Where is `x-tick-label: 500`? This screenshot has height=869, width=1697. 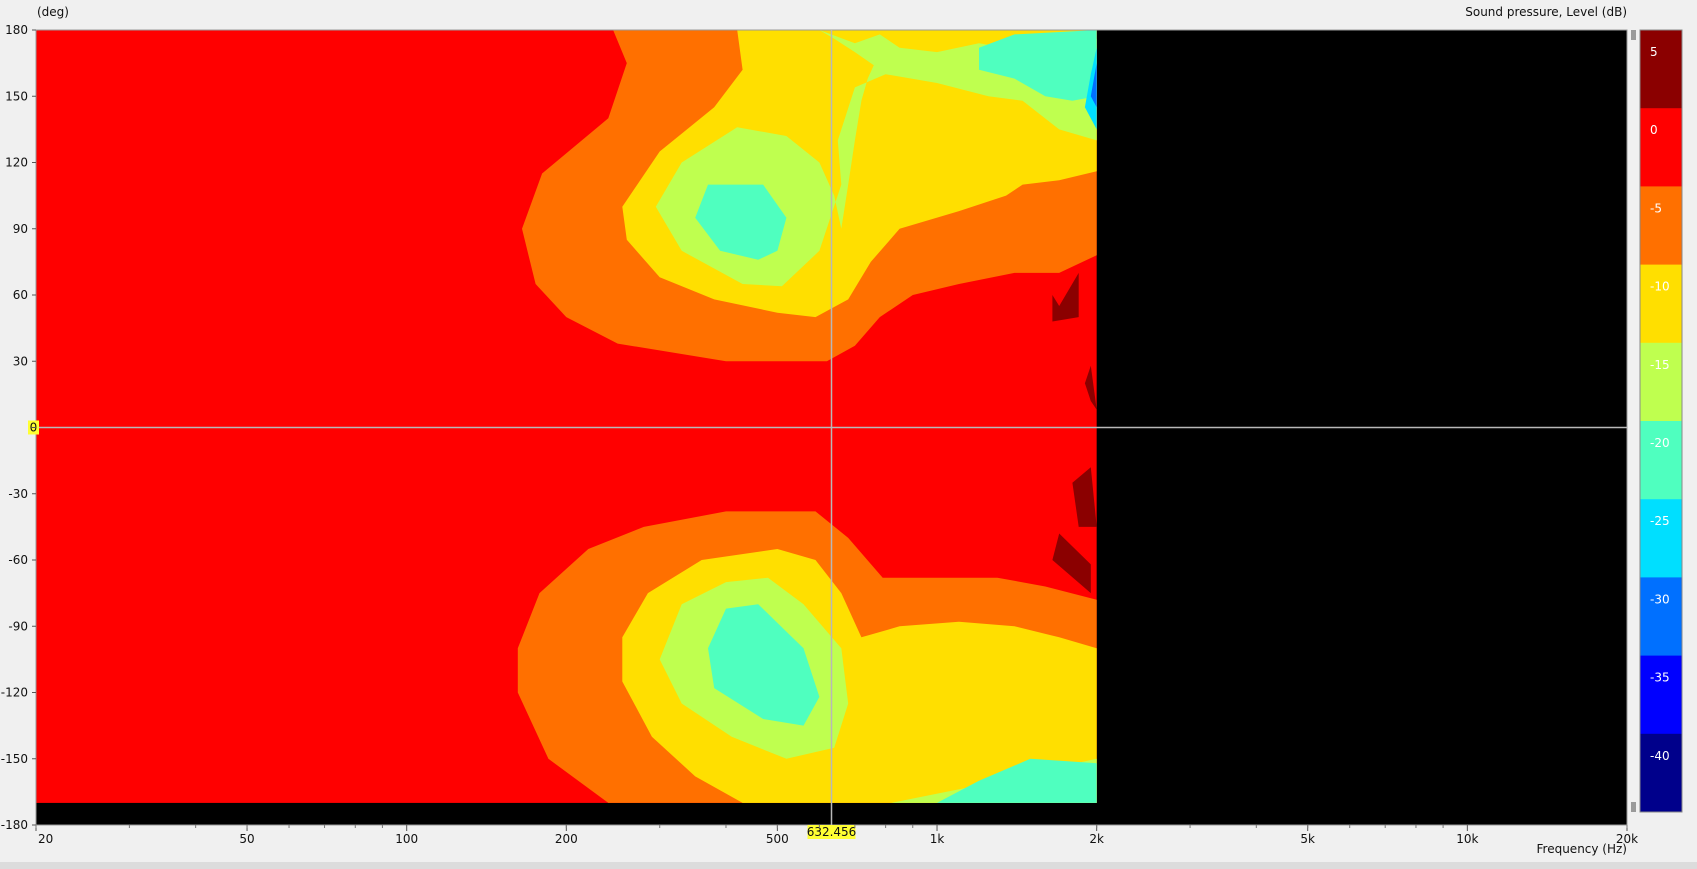
x-tick-label: 500 is located at coordinates (777, 839).